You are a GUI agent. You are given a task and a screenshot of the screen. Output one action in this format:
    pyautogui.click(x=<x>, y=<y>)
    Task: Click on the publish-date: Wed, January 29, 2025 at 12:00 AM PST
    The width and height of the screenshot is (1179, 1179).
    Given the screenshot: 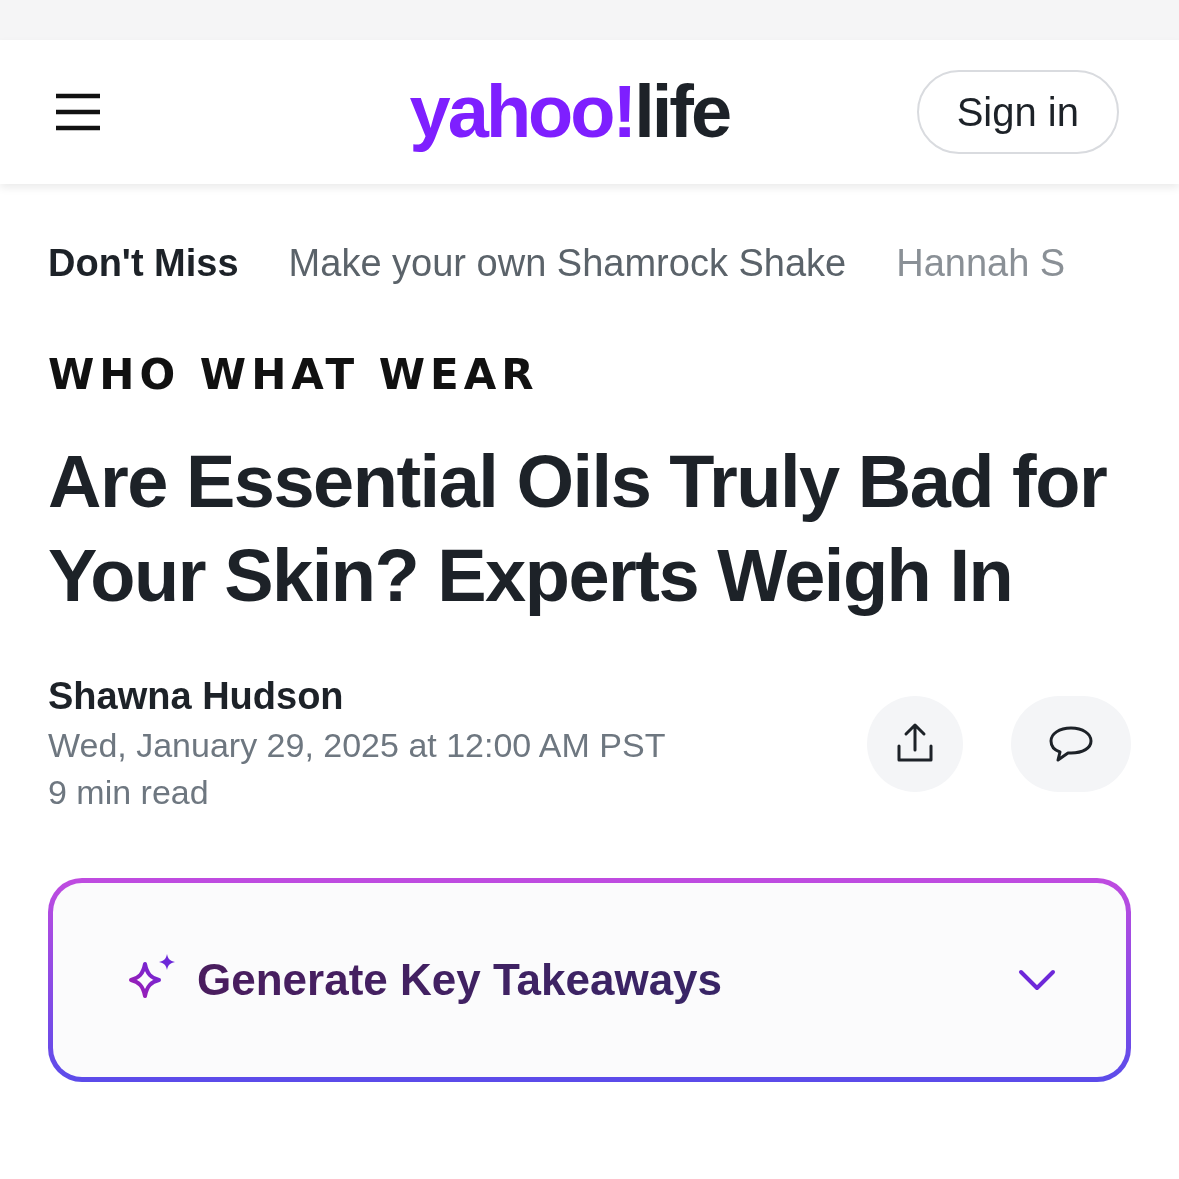 What is the action you would take?
    pyautogui.click(x=357, y=745)
    